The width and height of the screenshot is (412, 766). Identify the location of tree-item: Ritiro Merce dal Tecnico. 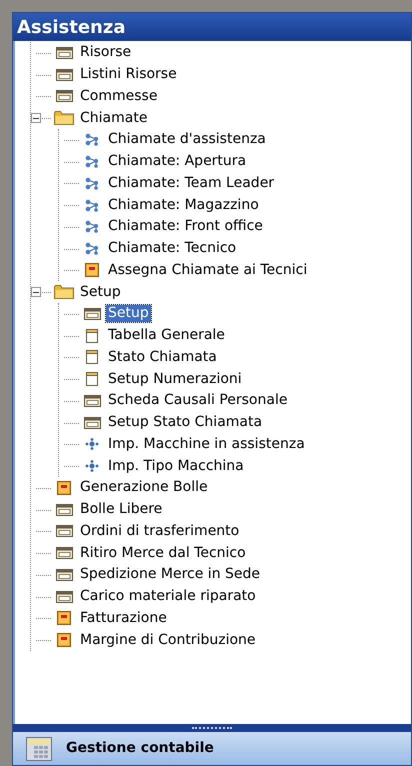
(163, 553).